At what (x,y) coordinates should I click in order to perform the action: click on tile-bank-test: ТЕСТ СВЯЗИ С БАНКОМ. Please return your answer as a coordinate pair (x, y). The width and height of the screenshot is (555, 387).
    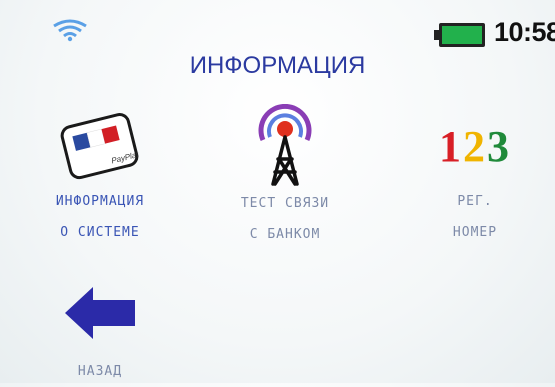
    Looking at the image, I should click on (285, 177).